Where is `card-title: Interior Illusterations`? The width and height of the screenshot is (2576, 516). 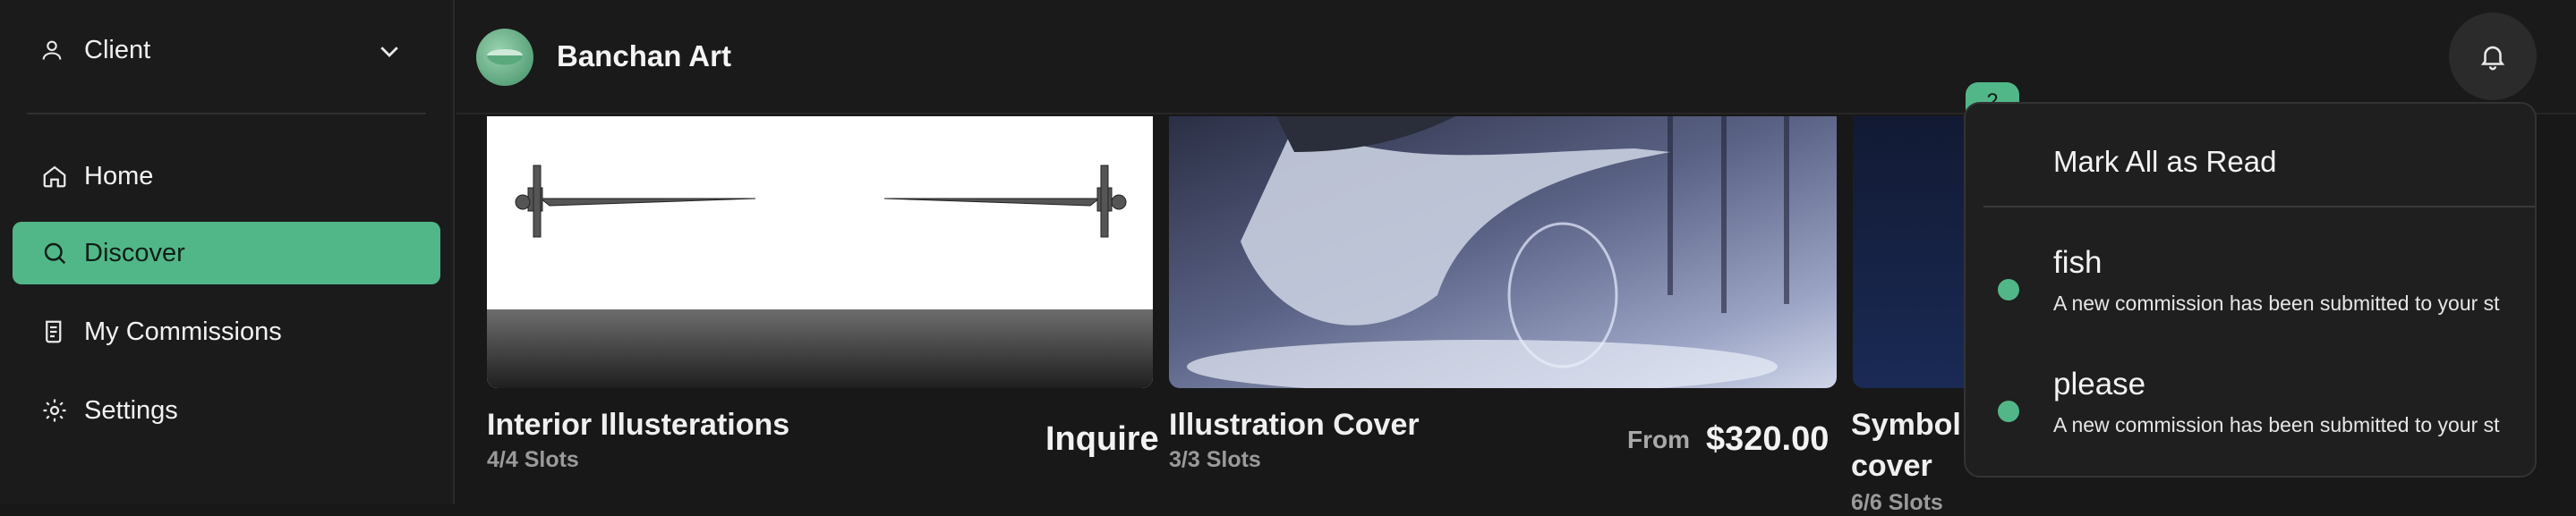
card-title: Interior Illusterations is located at coordinates (638, 425).